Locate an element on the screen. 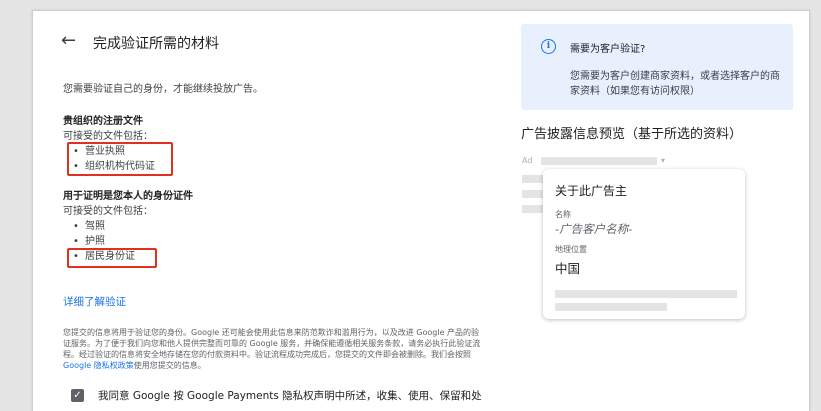  advertiser-card: 关于此广告主 名称 -广告客户名称- 地理位置 中国 is located at coordinates (644, 244).